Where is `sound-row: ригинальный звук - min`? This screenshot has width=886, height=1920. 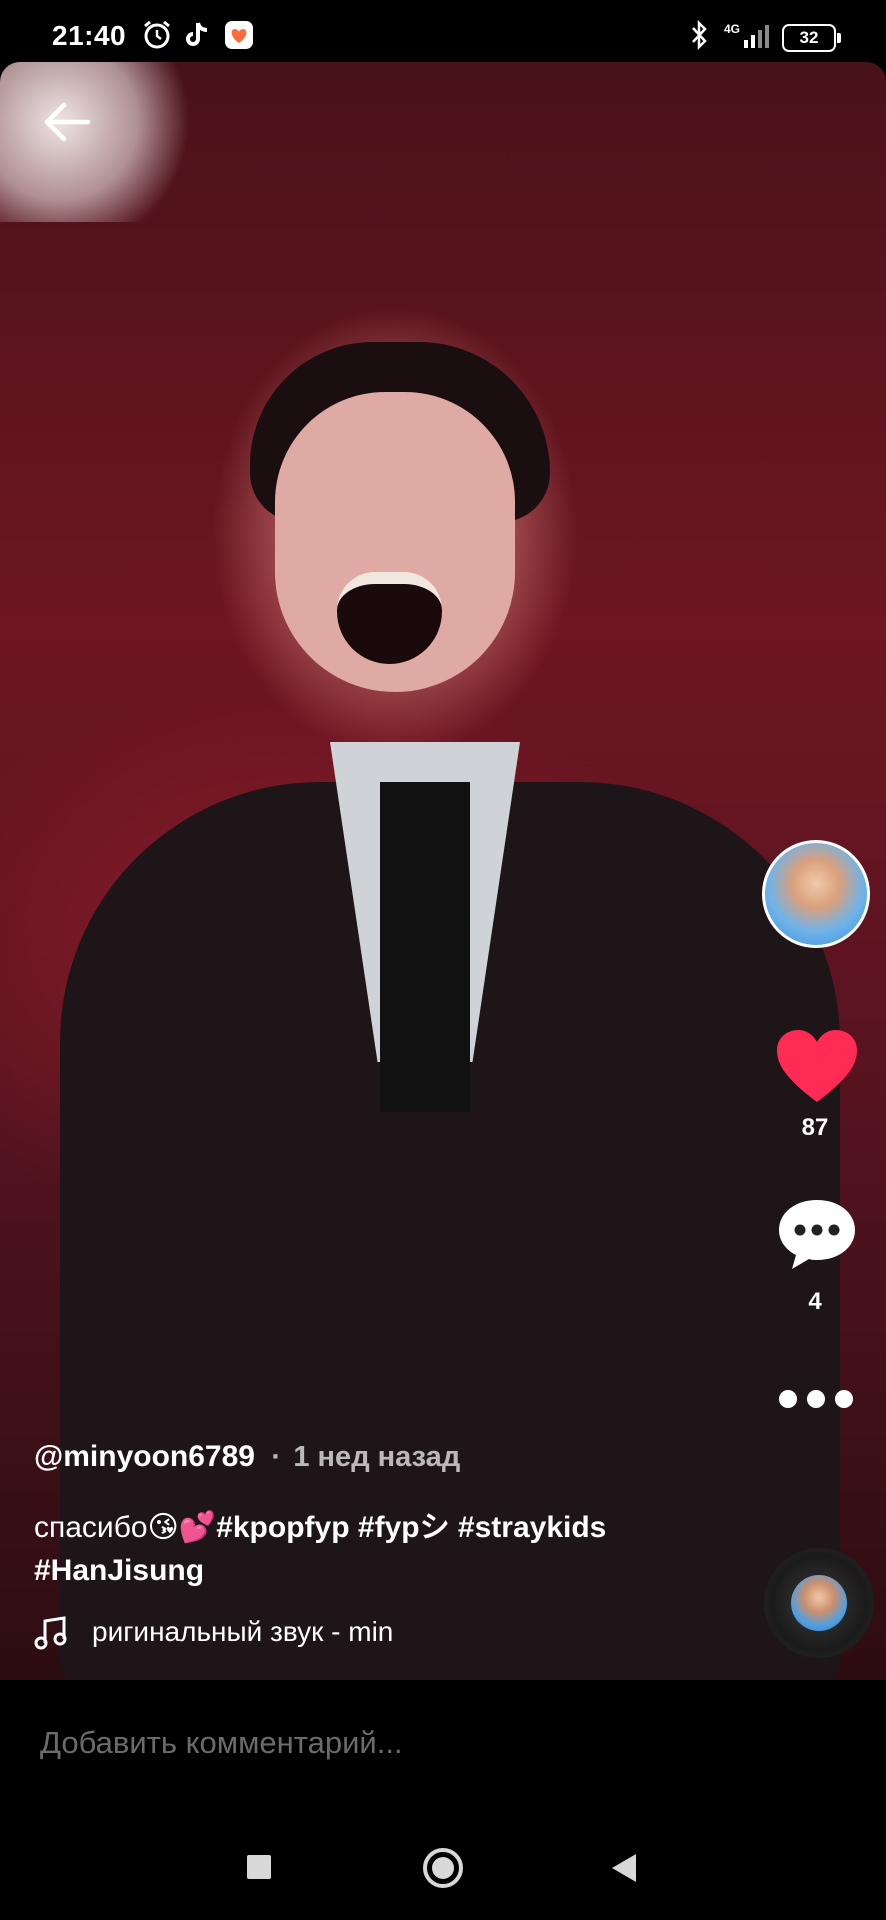 sound-row: ригинальный звук - min is located at coordinates (244, 1634).